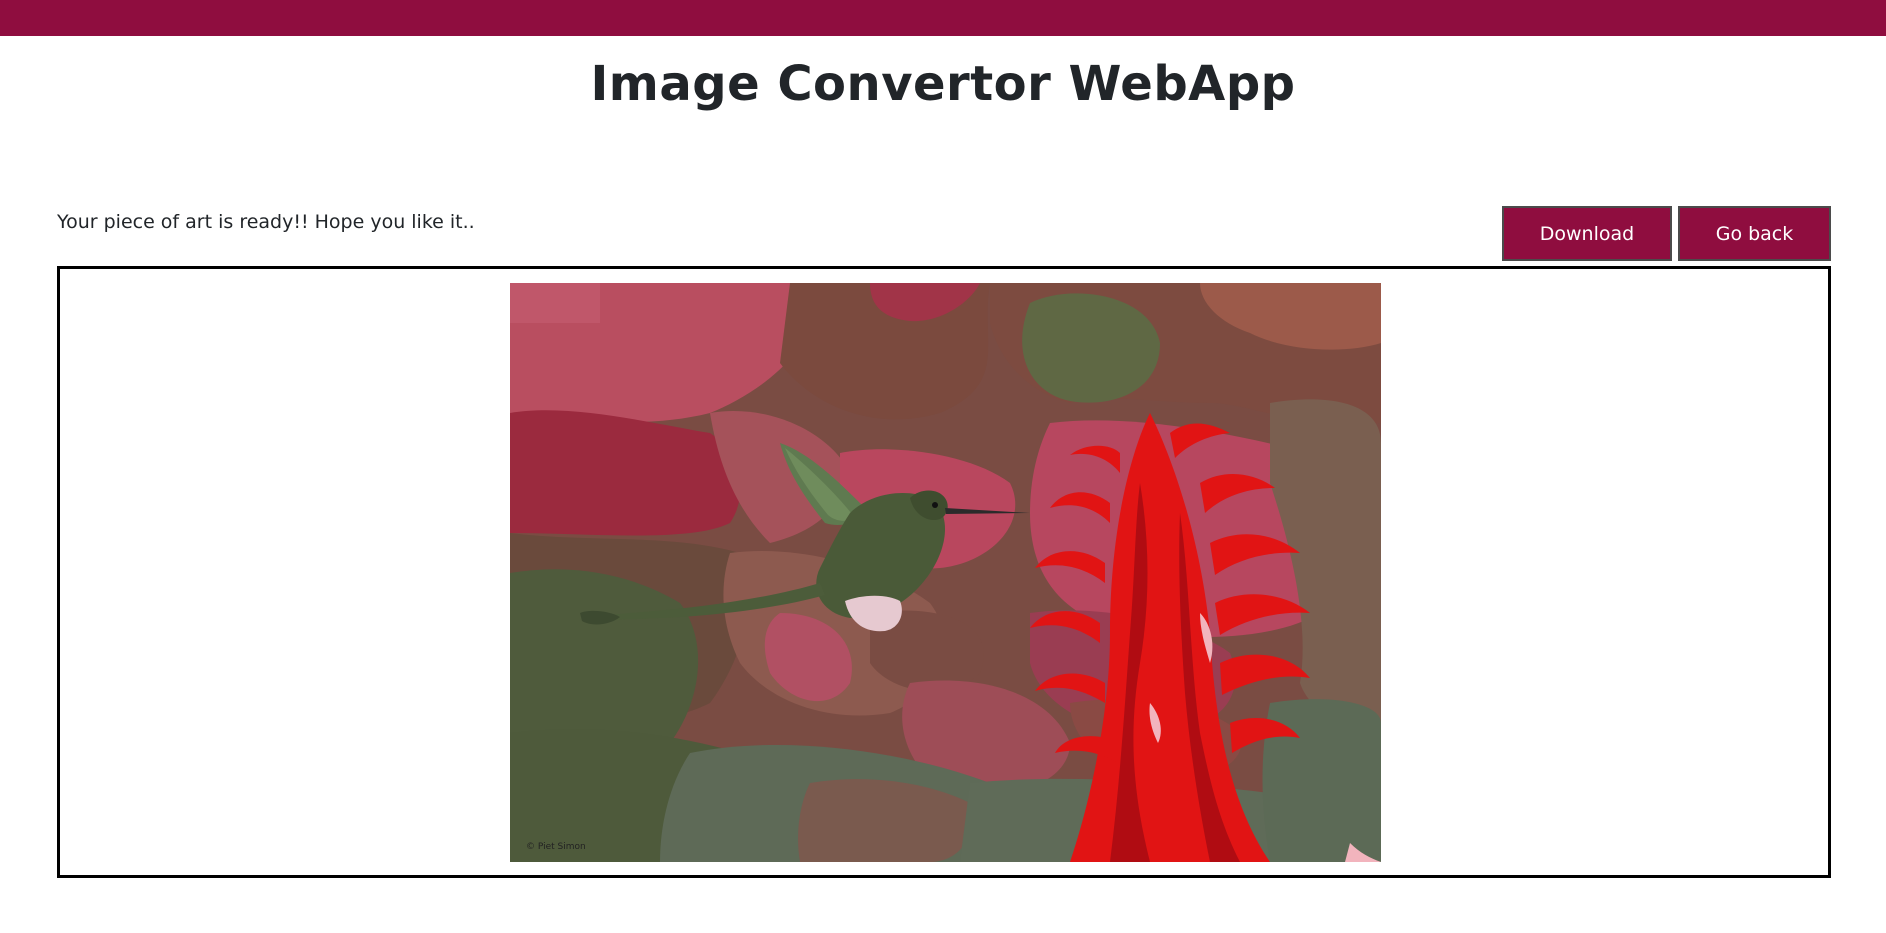 The width and height of the screenshot is (1886, 933). What do you see at coordinates (556, 847) in the screenshot?
I see `image-credit: © Piet Simon` at bounding box center [556, 847].